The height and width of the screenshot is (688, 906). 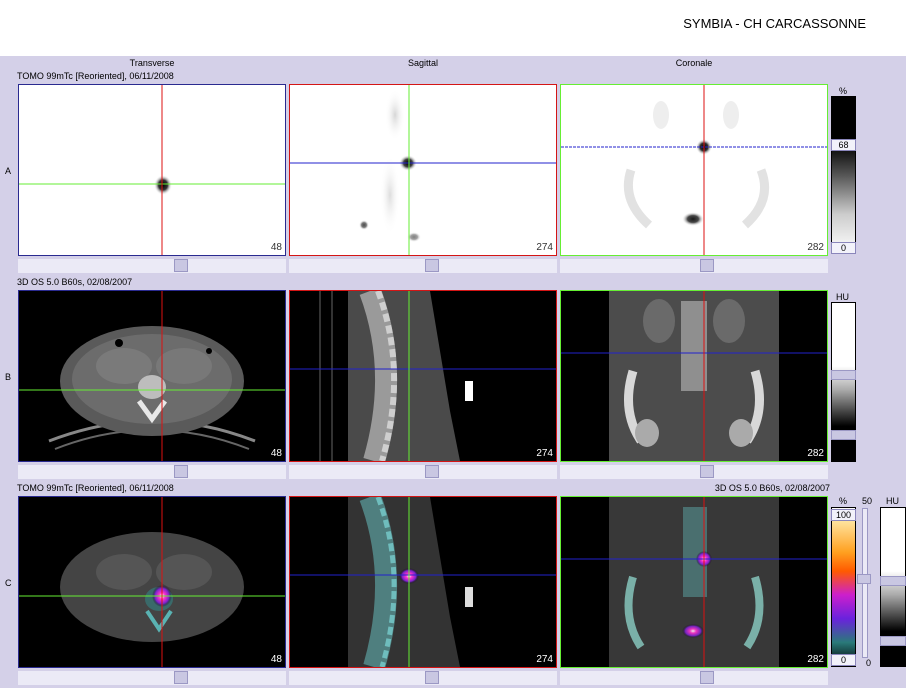 I want to click on slice-slider-c-sagittal, so click(x=423, y=678).